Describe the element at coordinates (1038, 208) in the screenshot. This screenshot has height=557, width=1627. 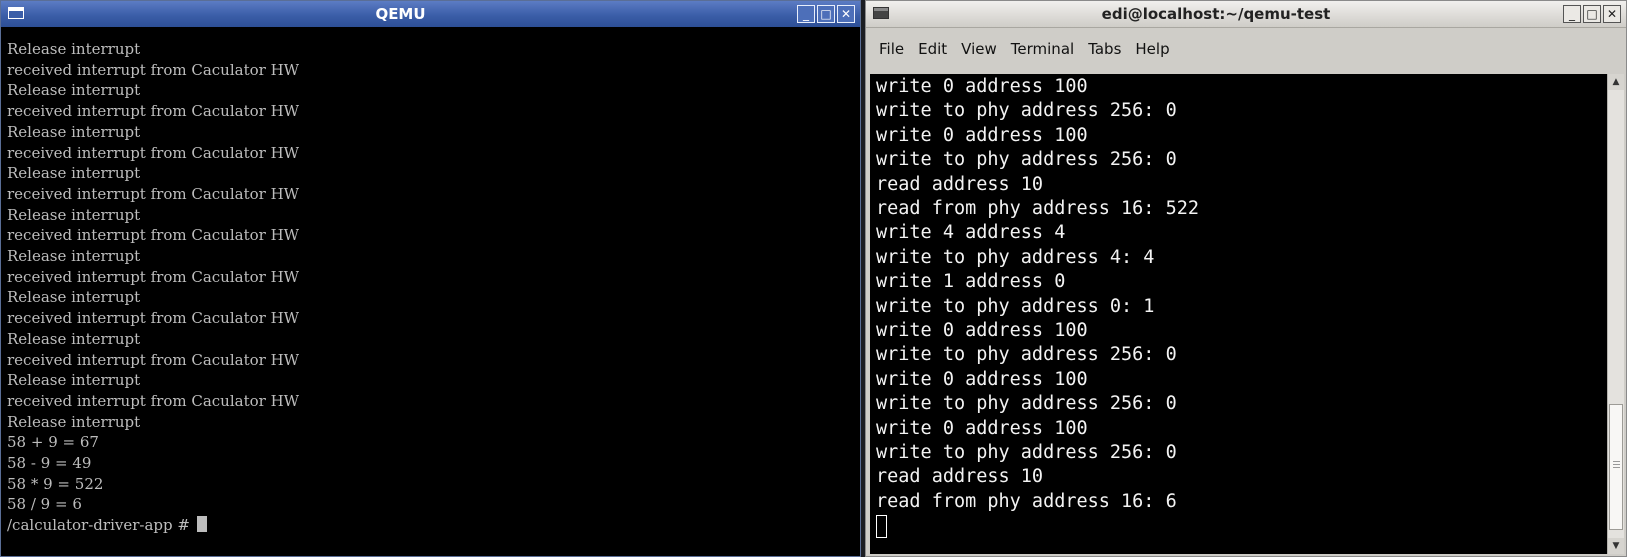
I see `terminal-line: read from phy address 16: 522` at that location.